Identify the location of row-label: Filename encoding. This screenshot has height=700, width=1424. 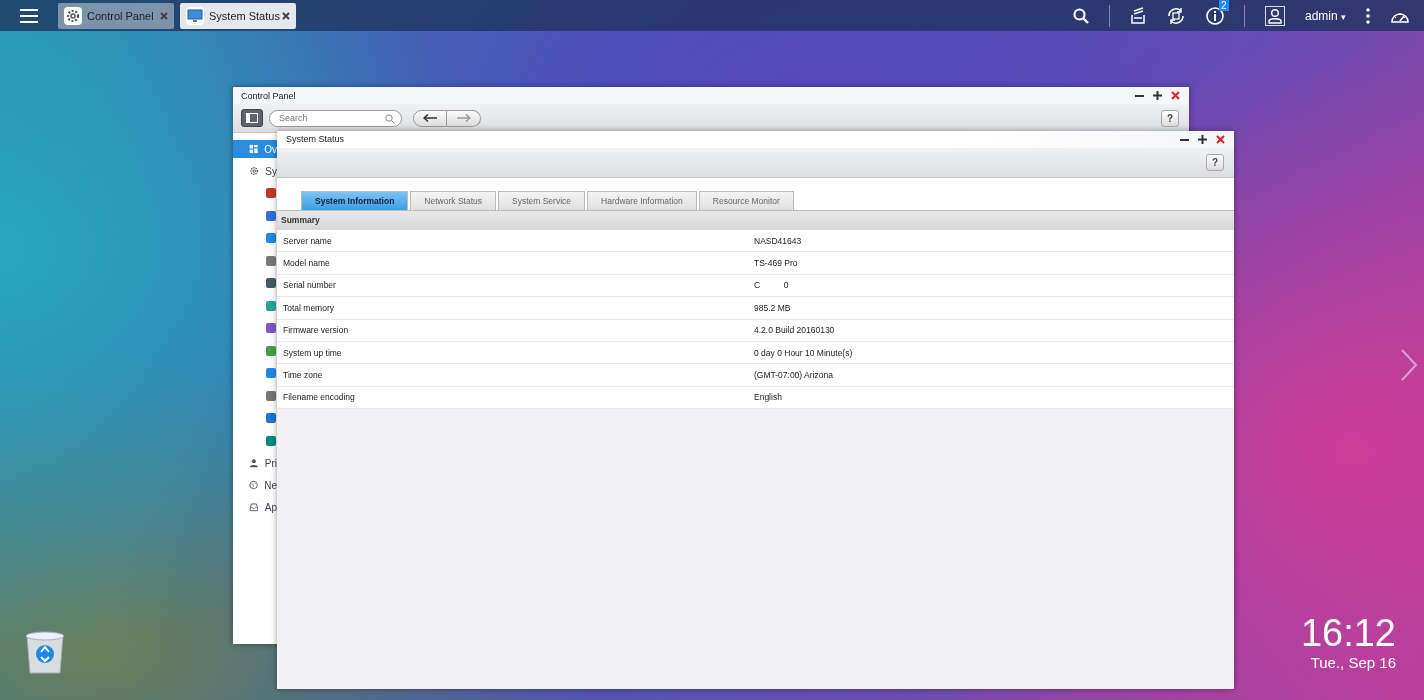
(319, 397).